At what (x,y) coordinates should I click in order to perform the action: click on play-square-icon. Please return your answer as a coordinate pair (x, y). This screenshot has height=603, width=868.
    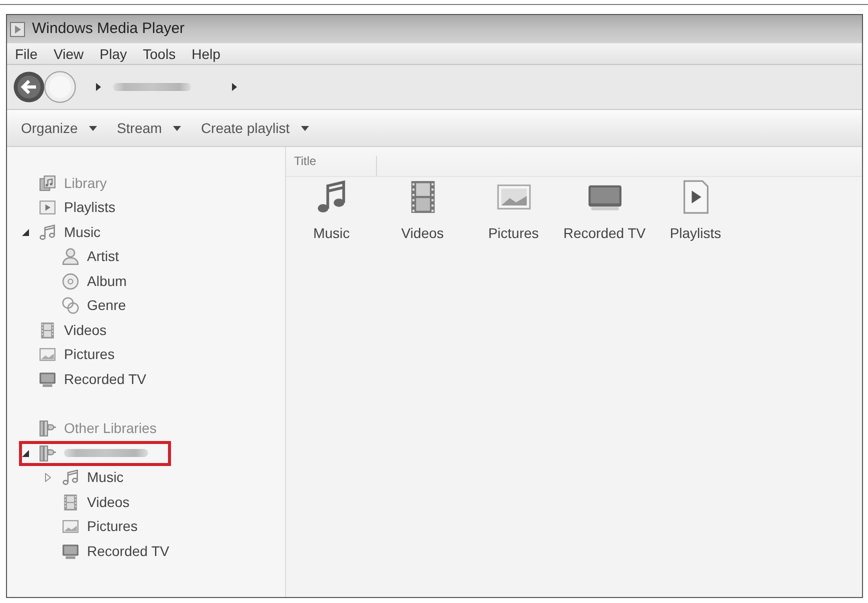
    Looking at the image, I should click on (17, 29).